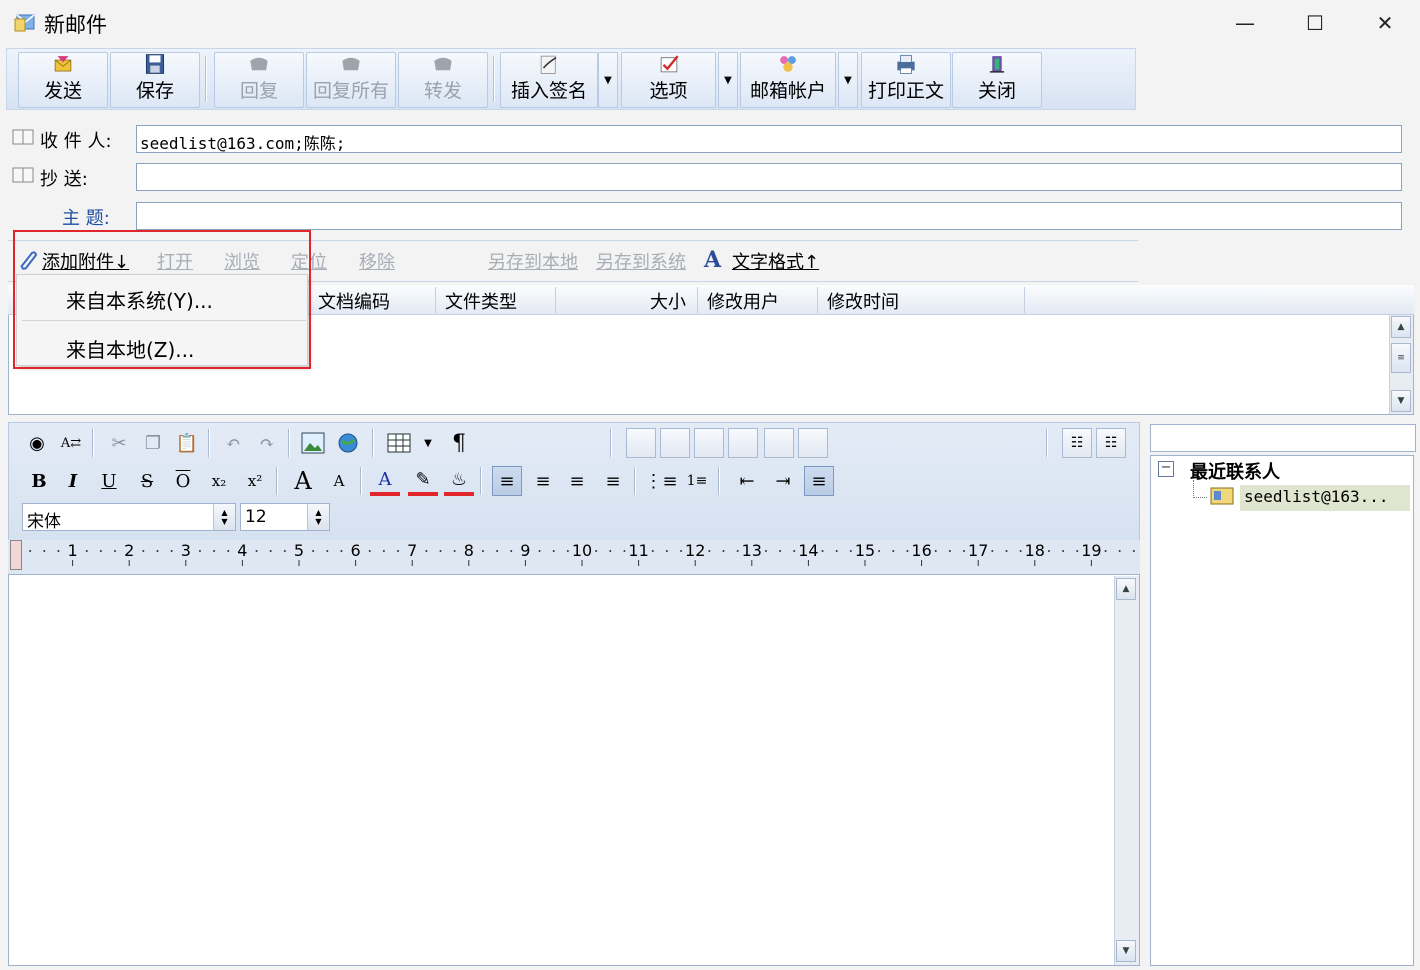 The image size is (1420, 970). Describe the element at coordinates (1385, 23) in the screenshot. I see `close-window-button: ✕` at that location.